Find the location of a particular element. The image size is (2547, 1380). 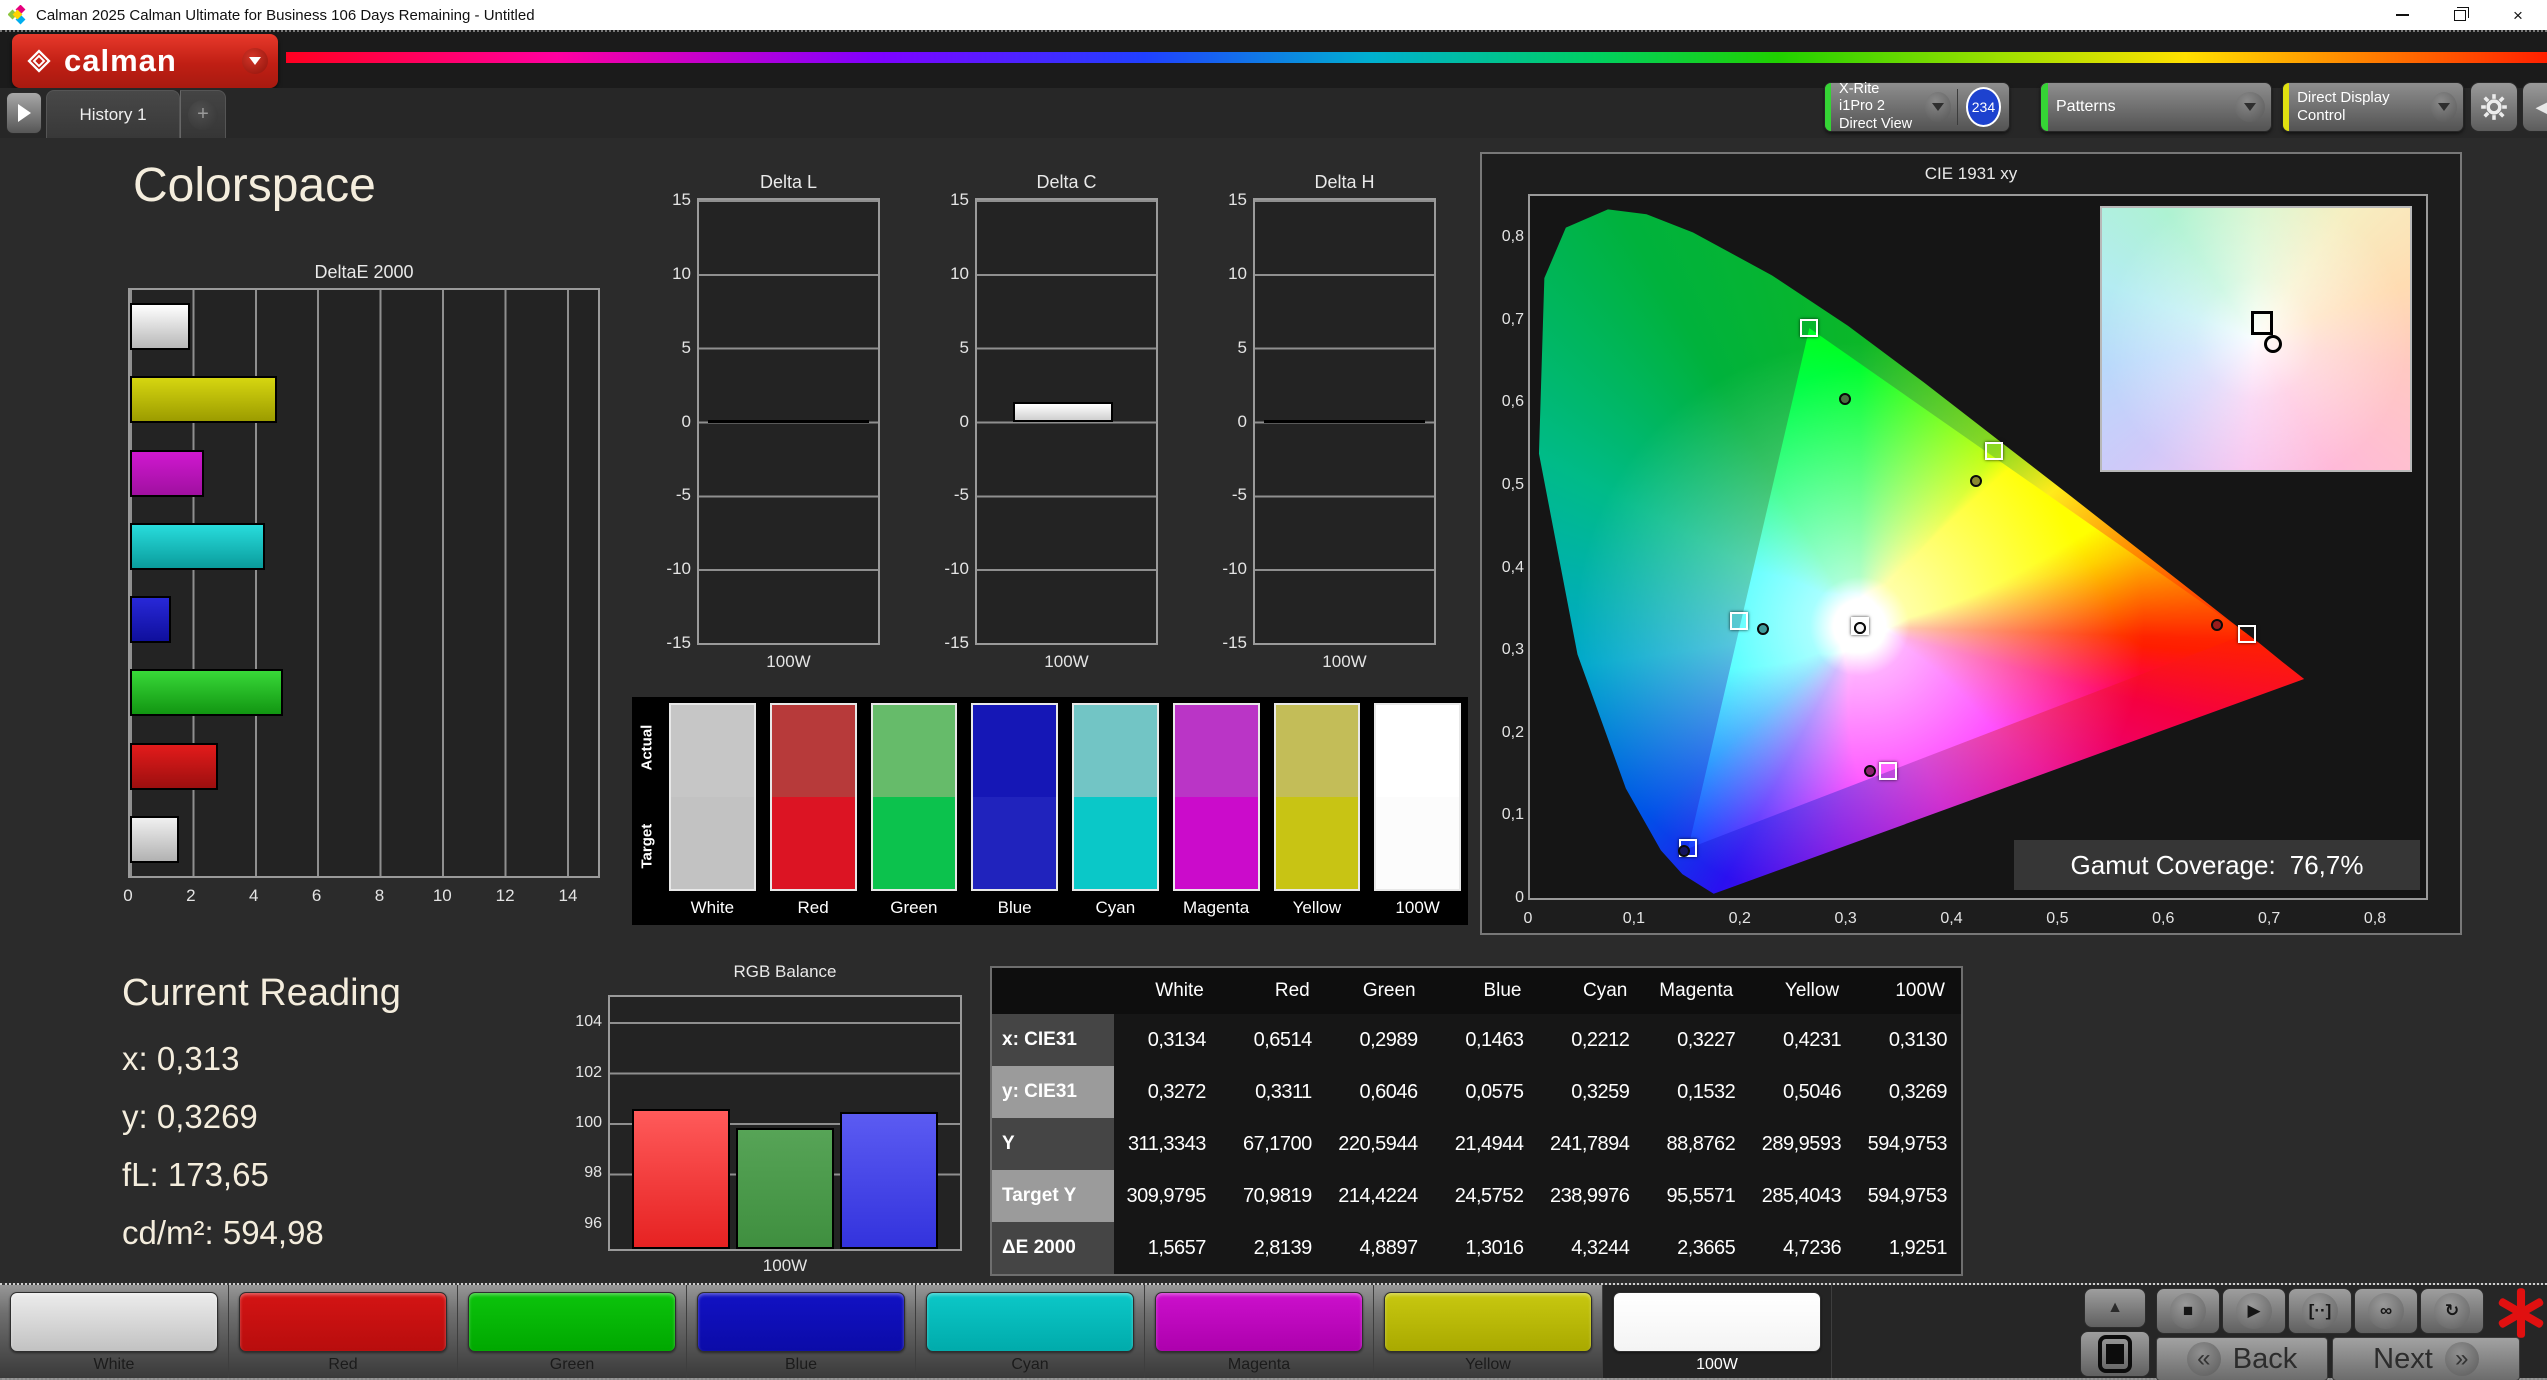

transport-icon: ■ is located at coordinates (2188, 1311).